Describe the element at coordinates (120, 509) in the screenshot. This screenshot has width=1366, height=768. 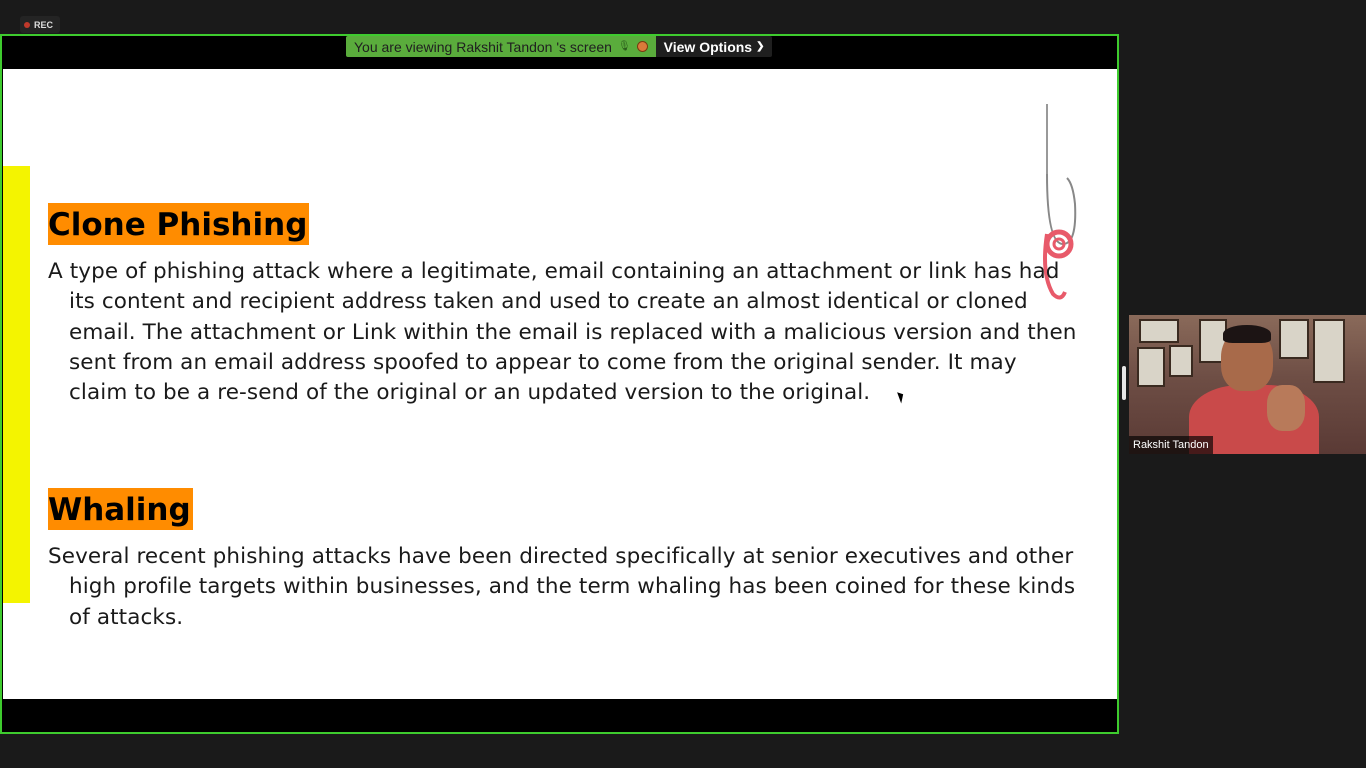
I see `slide-heading-whaling: Whaling` at that location.